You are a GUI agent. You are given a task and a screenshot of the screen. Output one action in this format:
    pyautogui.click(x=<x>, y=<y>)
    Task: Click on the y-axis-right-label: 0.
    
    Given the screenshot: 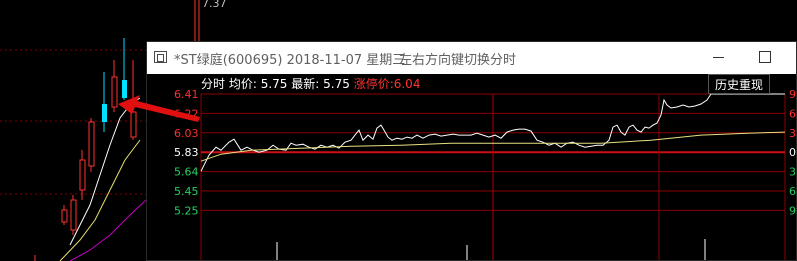 What is the action you would take?
    pyautogui.click(x=793, y=152)
    